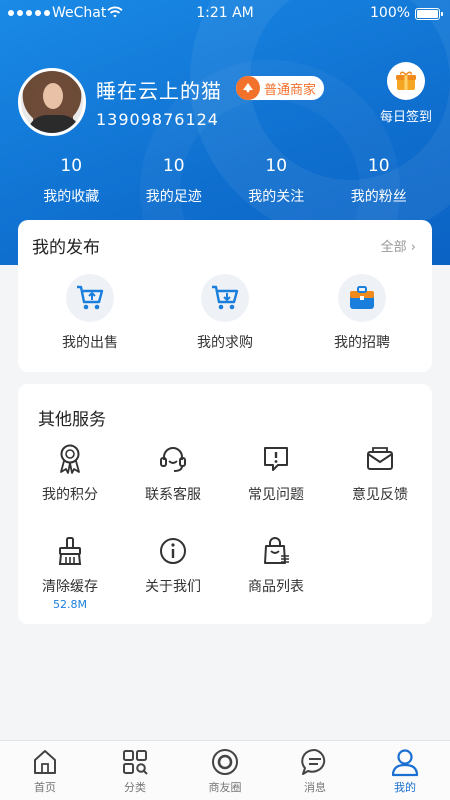 Image resolution: width=450 pixels, height=800 pixels. What do you see at coordinates (406, 81) in the screenshot?
I see `gift-icon` at bounding box center [406, 81].